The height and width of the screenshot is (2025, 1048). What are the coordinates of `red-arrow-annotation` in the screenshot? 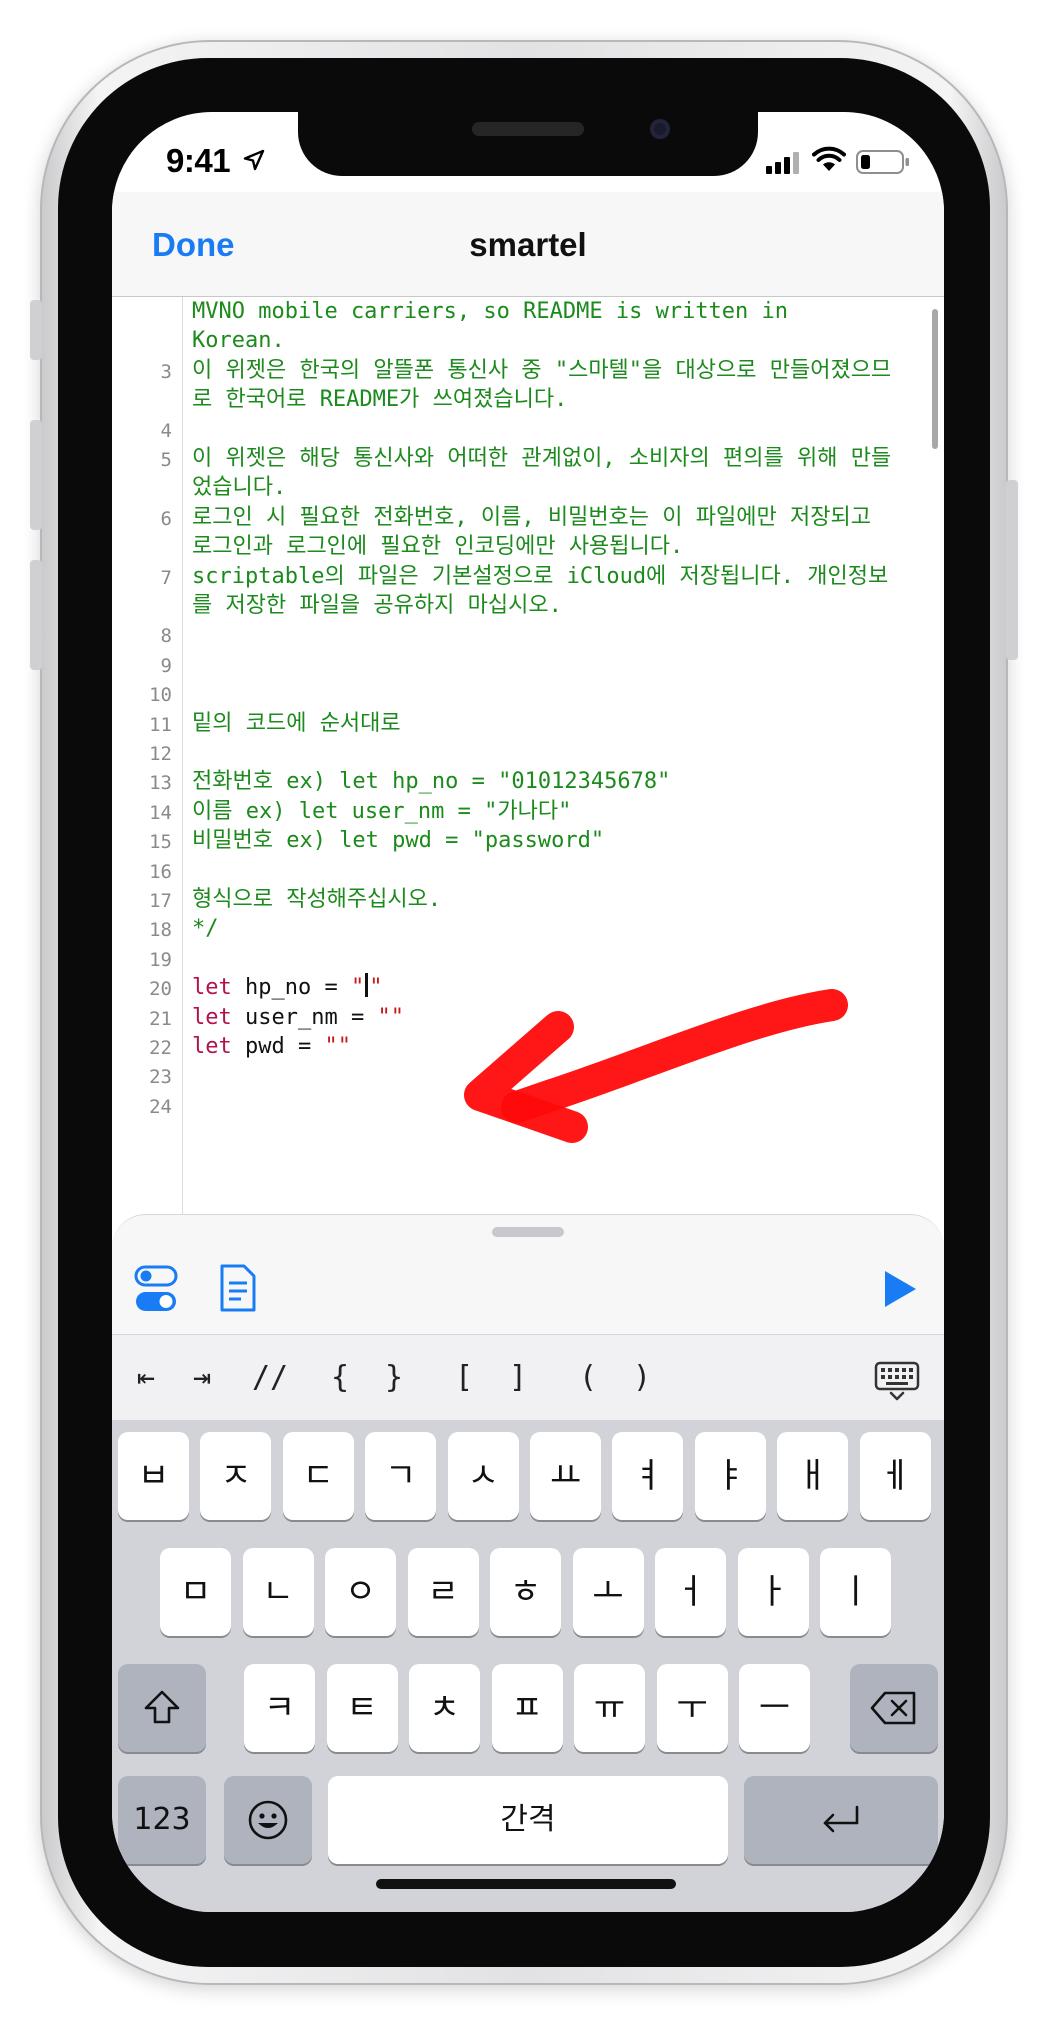 It's located at (656, 1066).